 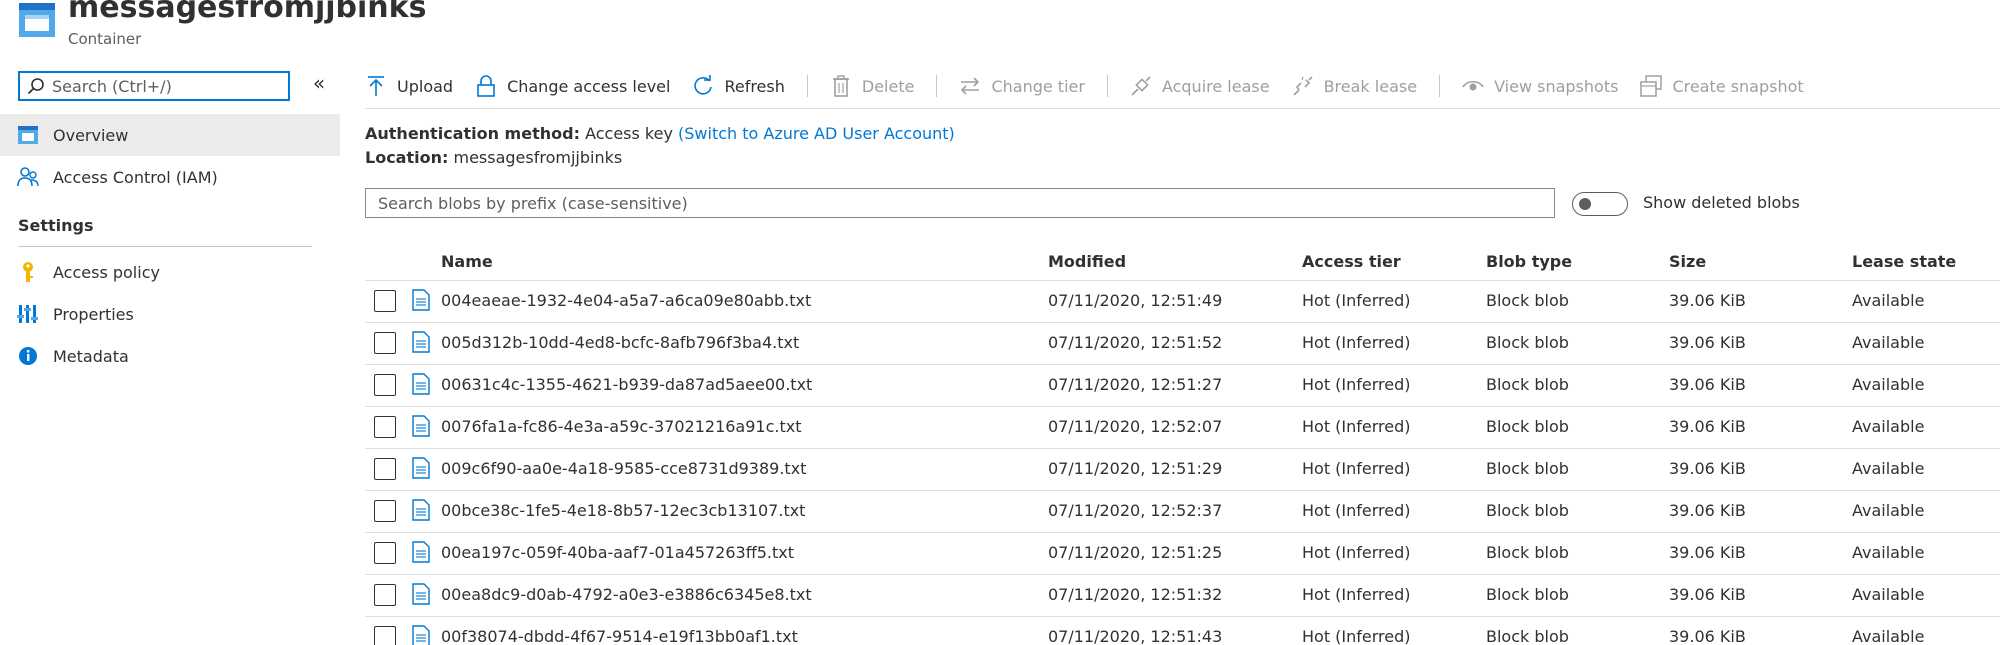 What do you see at coordinates (1904, 261) in the screenshot?
I see `column-header-lease-state: Lease state` at bounding box center [1904, 261].